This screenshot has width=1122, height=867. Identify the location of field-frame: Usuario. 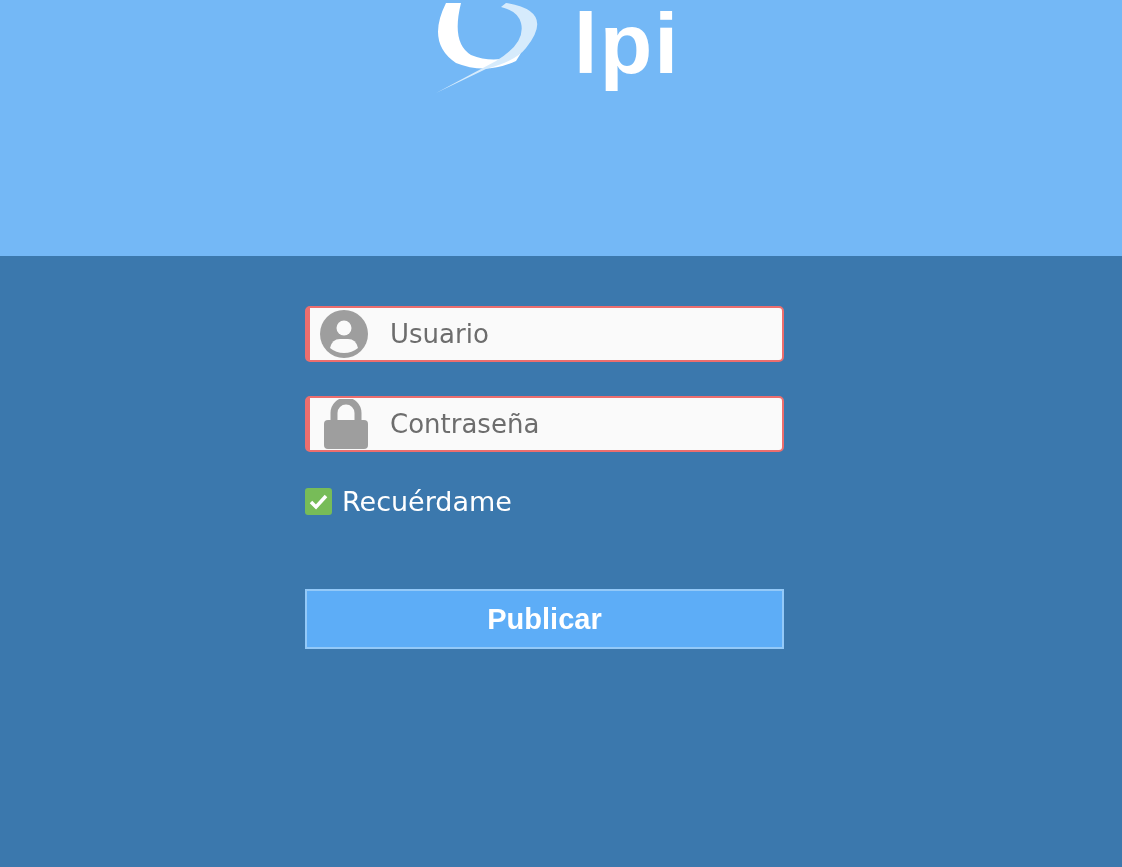
(544, 334).